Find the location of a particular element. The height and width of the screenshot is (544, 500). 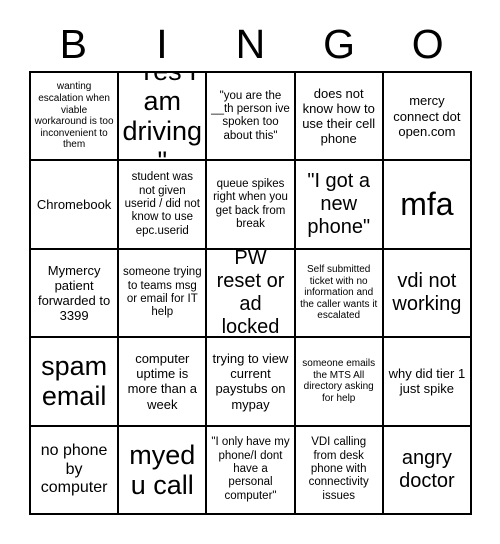

bingo-cell-label: "I got a new phone" is located at coordinates (339, 204).